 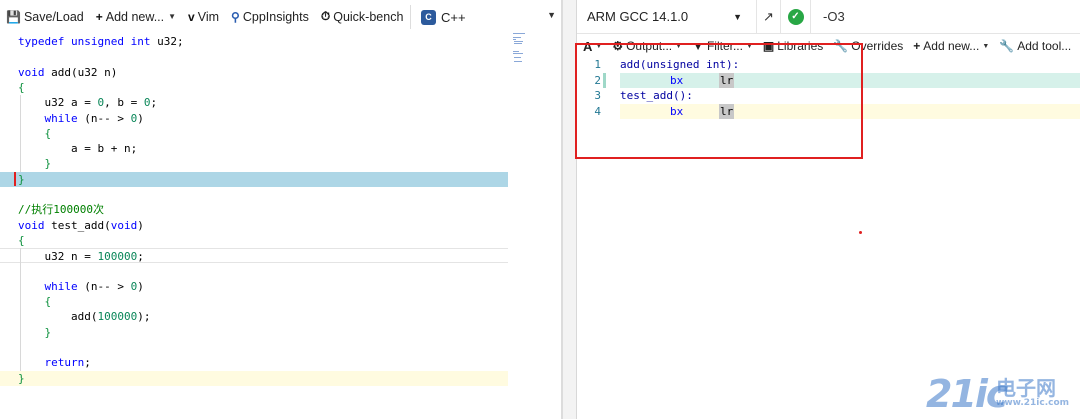 What do you see at coordinates (680, 64) in the screenshot?
I see `asm-label: add(unsigned int):` at bounding box center [680, 64].